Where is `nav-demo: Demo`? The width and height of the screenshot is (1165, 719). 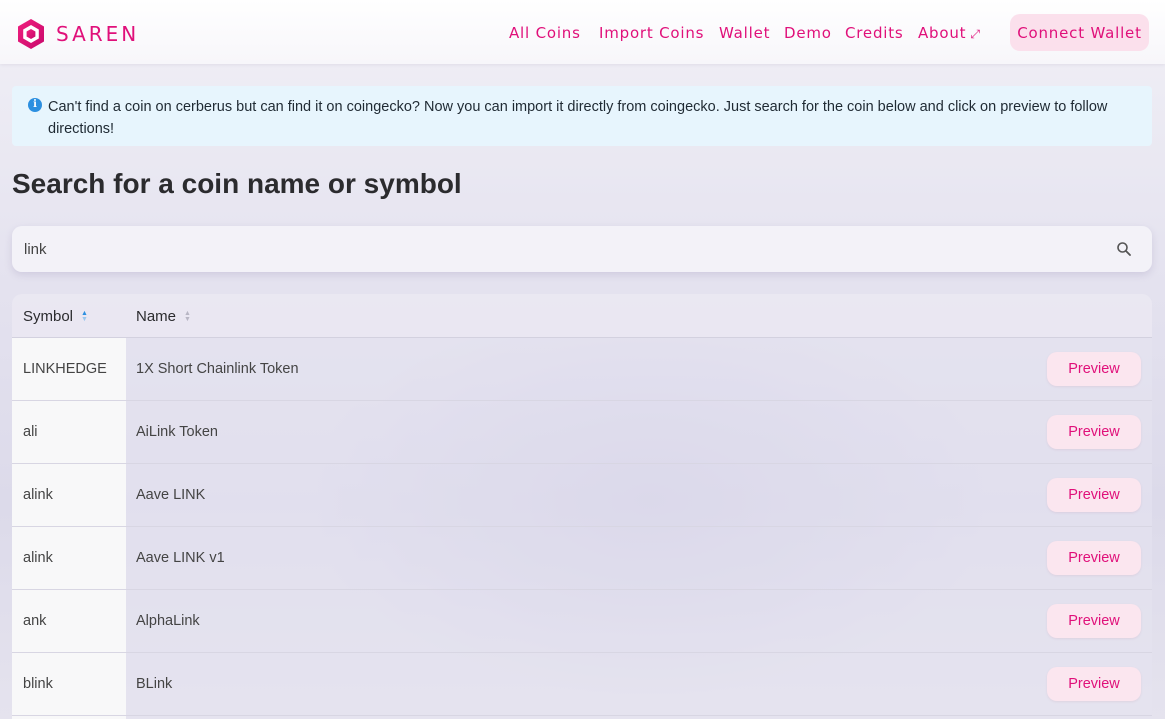
nav-demo: Demo is located at coordinates (808, 33).